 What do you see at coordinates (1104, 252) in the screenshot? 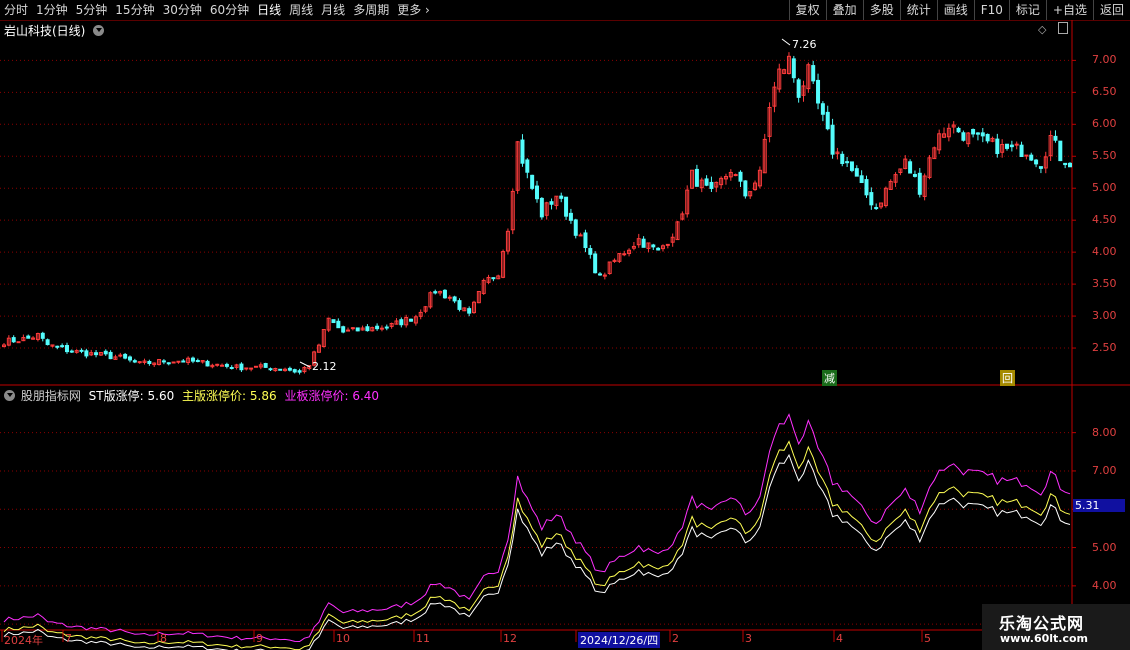
I see `main-ytick-3: 4.00` at bounding box center [1104, 252].